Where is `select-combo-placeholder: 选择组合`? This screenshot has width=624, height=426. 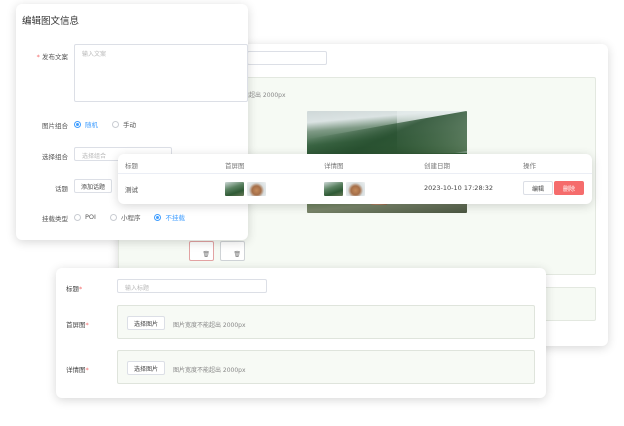
select-combo-placeholder: 选择组合 is located at coordinates (94, 156).